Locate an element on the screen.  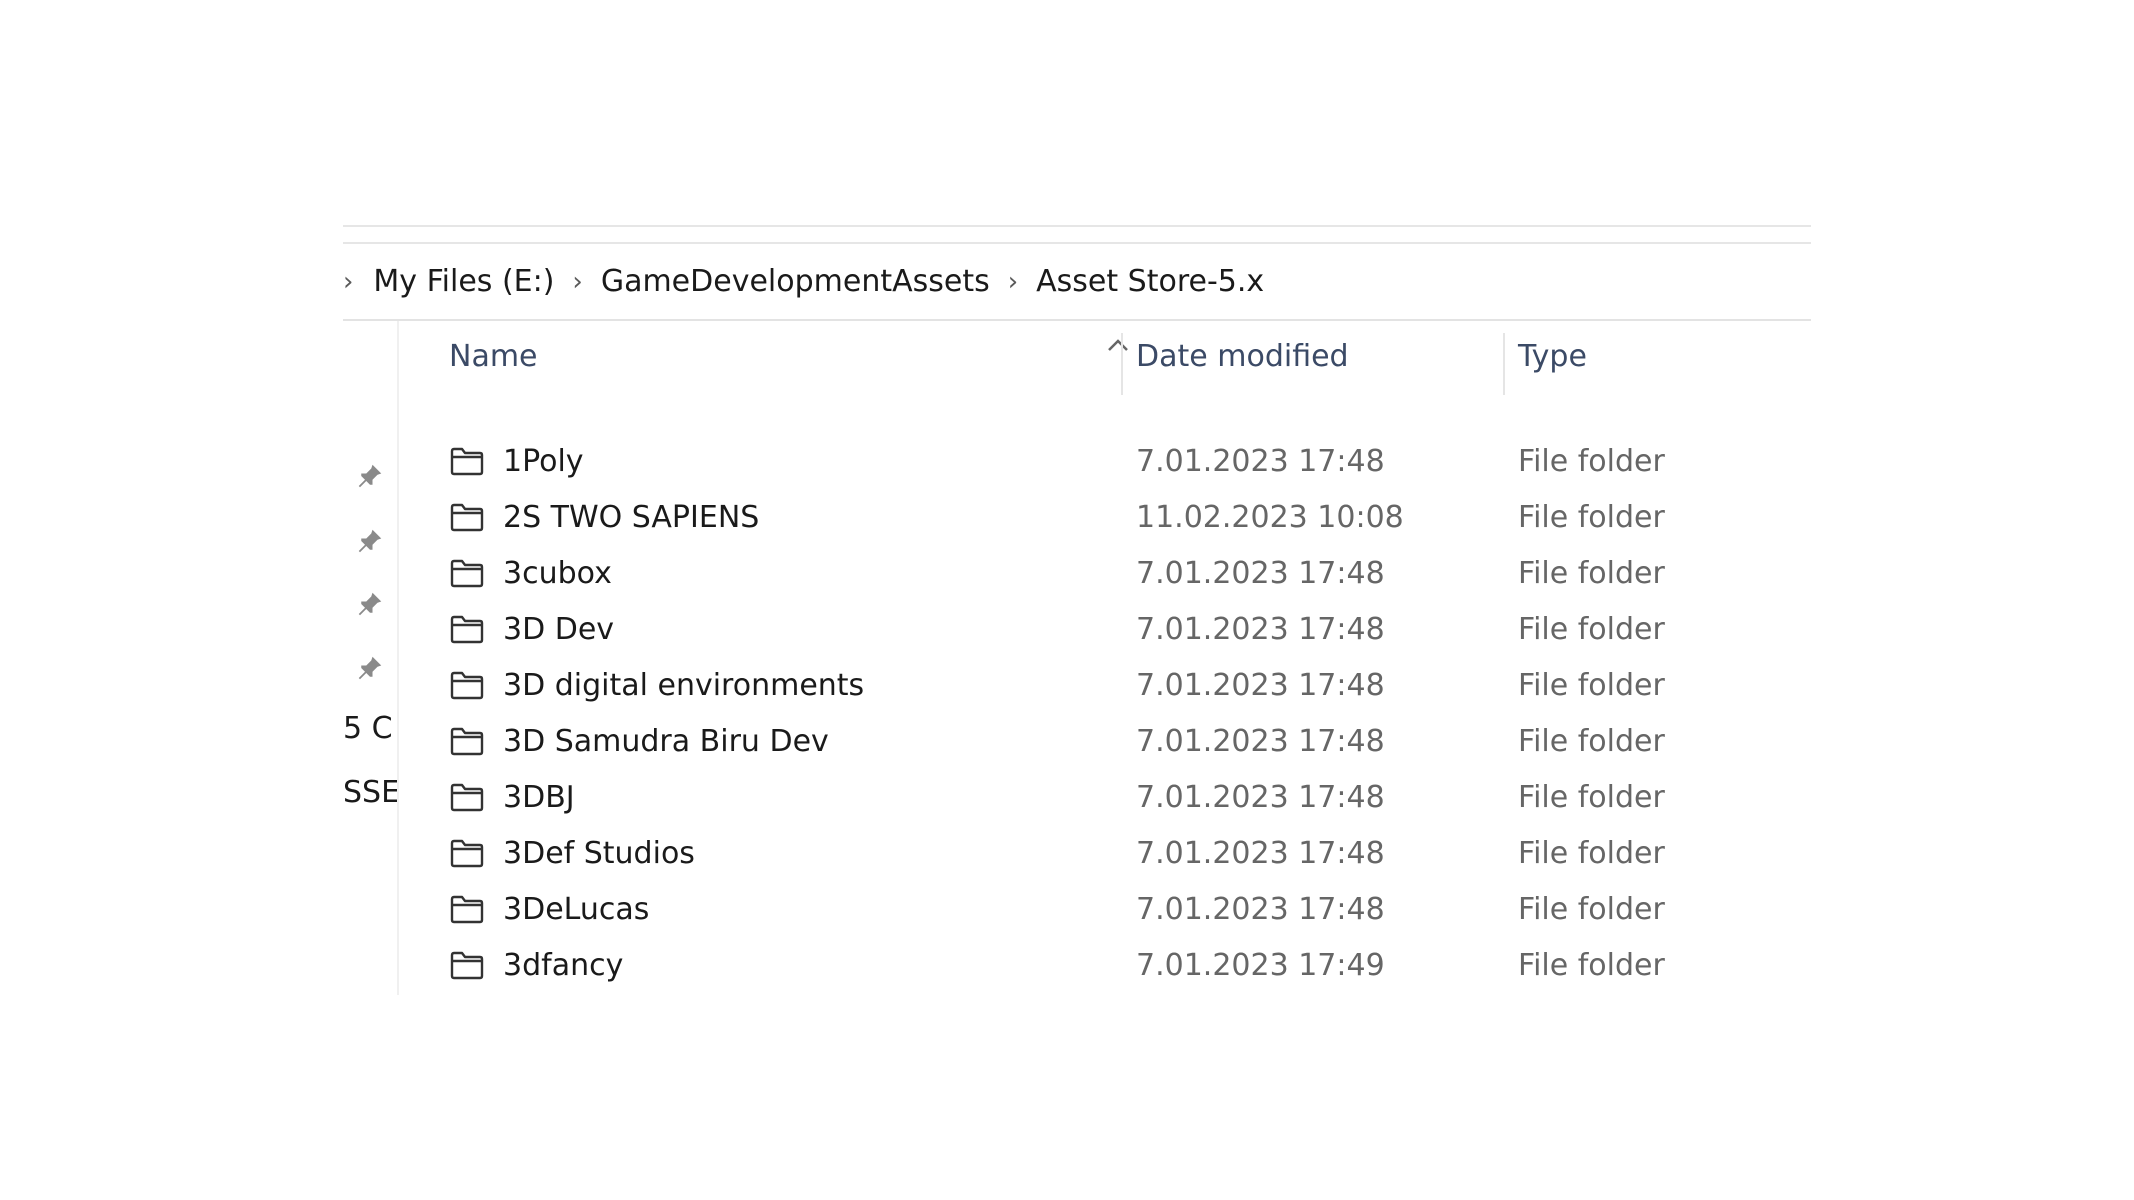
file-name-cell: 3dfancy is located at coordinates (536, 965).